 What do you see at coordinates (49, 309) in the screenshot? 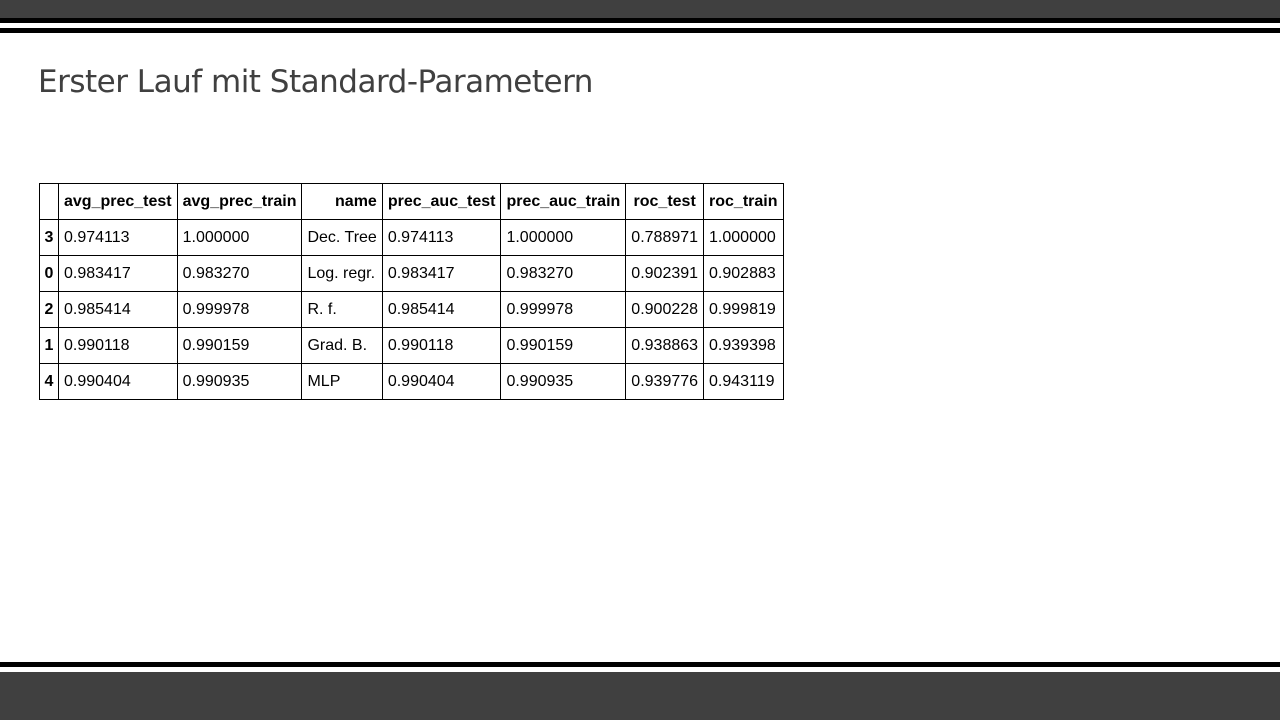
I see `row-index: 2` at bounding box center [49, 309].